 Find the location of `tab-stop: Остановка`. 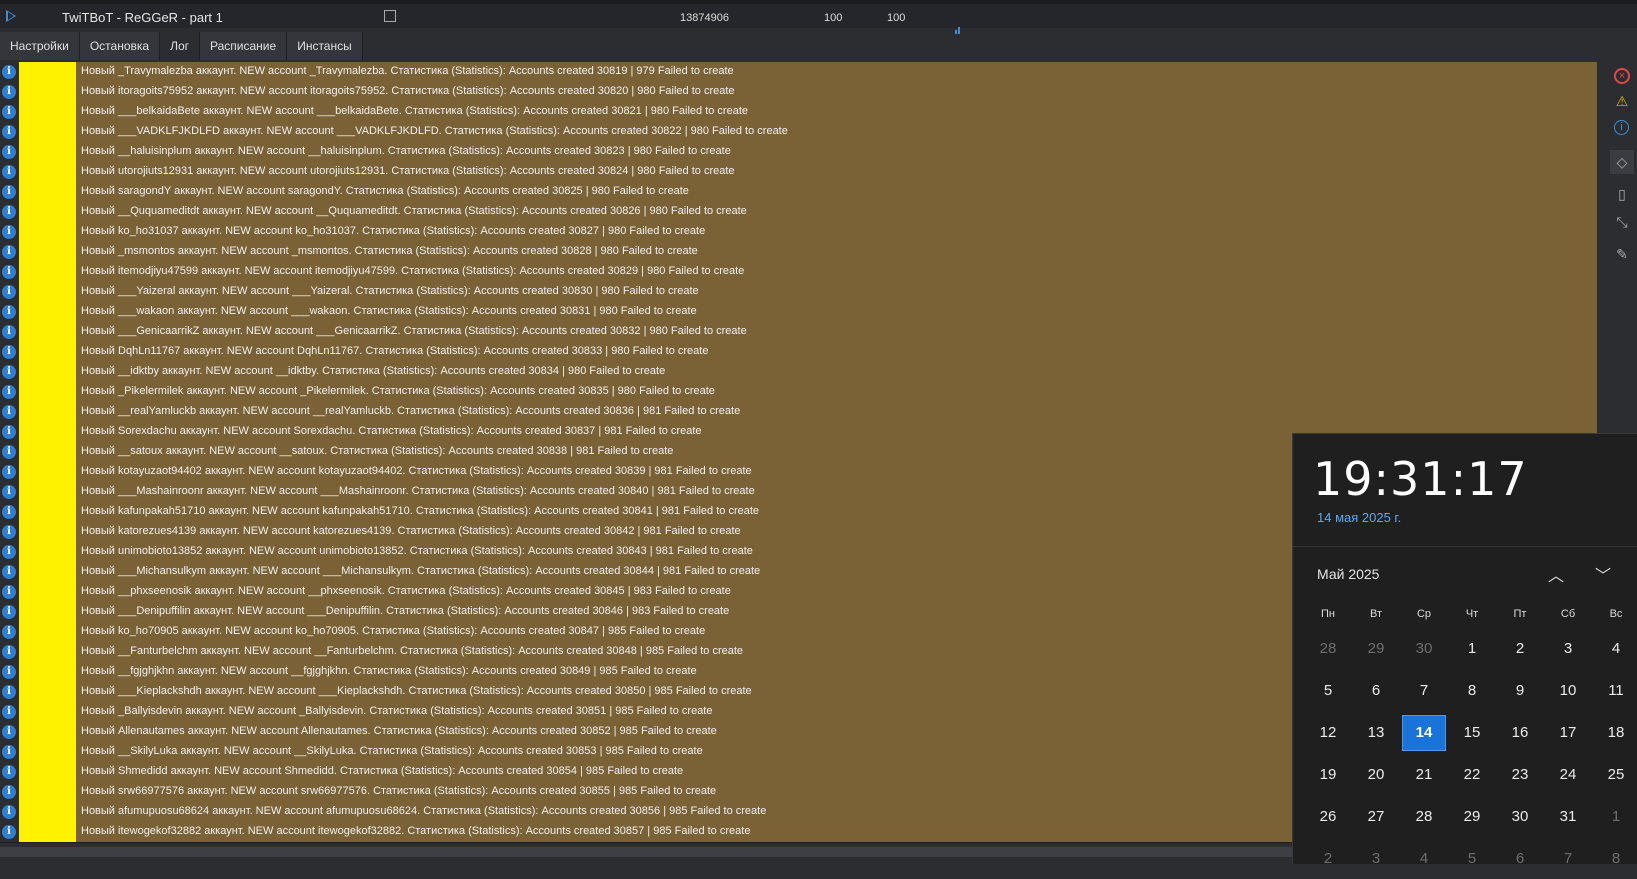

tab-stop: Остановка is located at coordinates (120, 46).